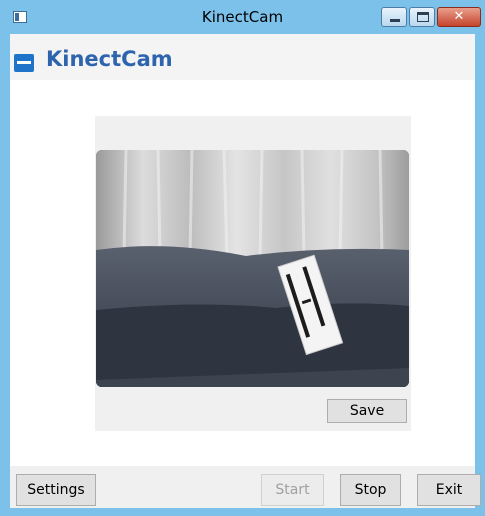  I want to click on close-button: ✕, so click(459, 17).